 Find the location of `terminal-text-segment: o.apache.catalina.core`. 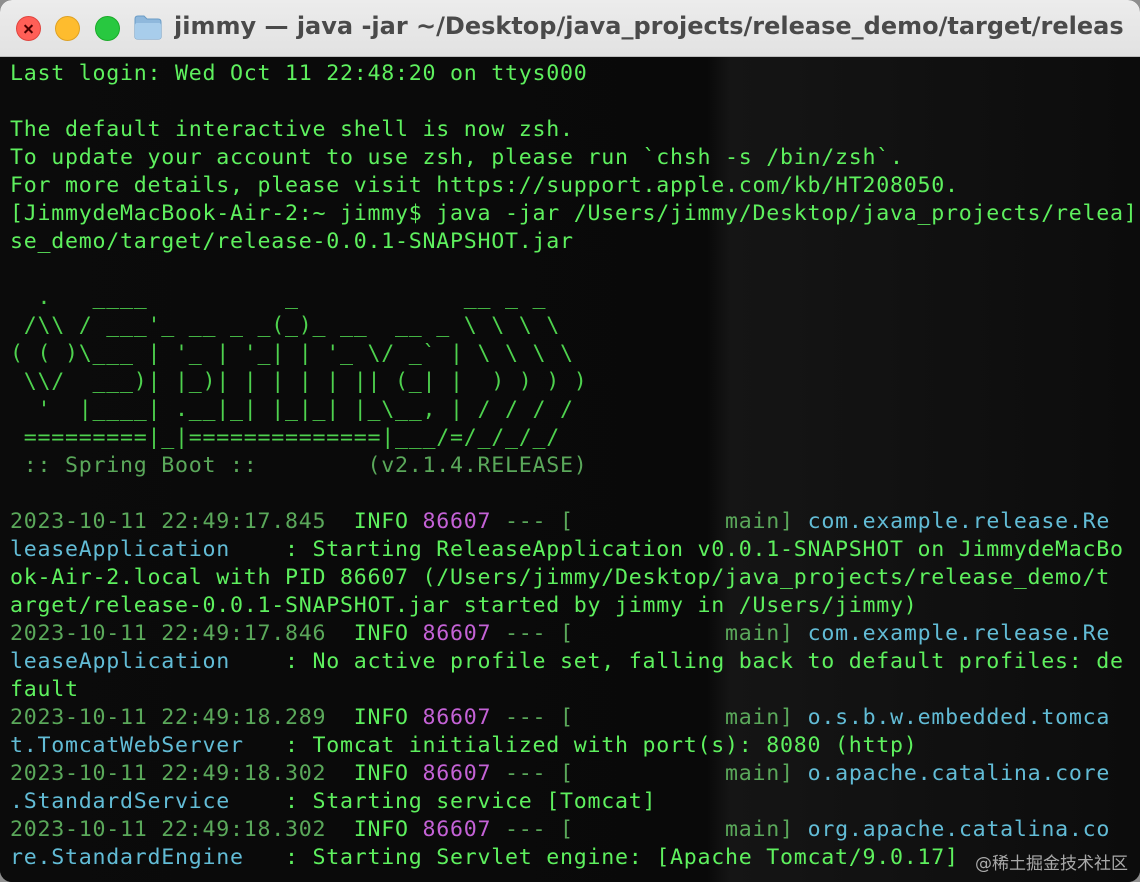

terminal-text-segment: o.apache.catalina.core is located at coordinates (959, 773).